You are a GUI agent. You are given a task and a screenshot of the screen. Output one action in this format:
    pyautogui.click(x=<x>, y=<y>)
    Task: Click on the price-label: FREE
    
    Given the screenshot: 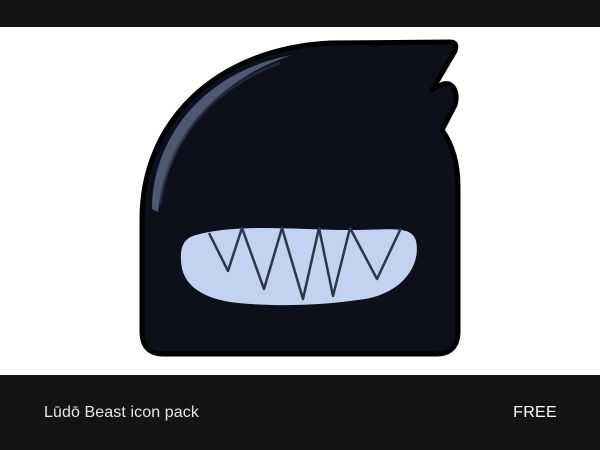 What is the action you would take?
    pyautogui.click(x=535, y=413)
    